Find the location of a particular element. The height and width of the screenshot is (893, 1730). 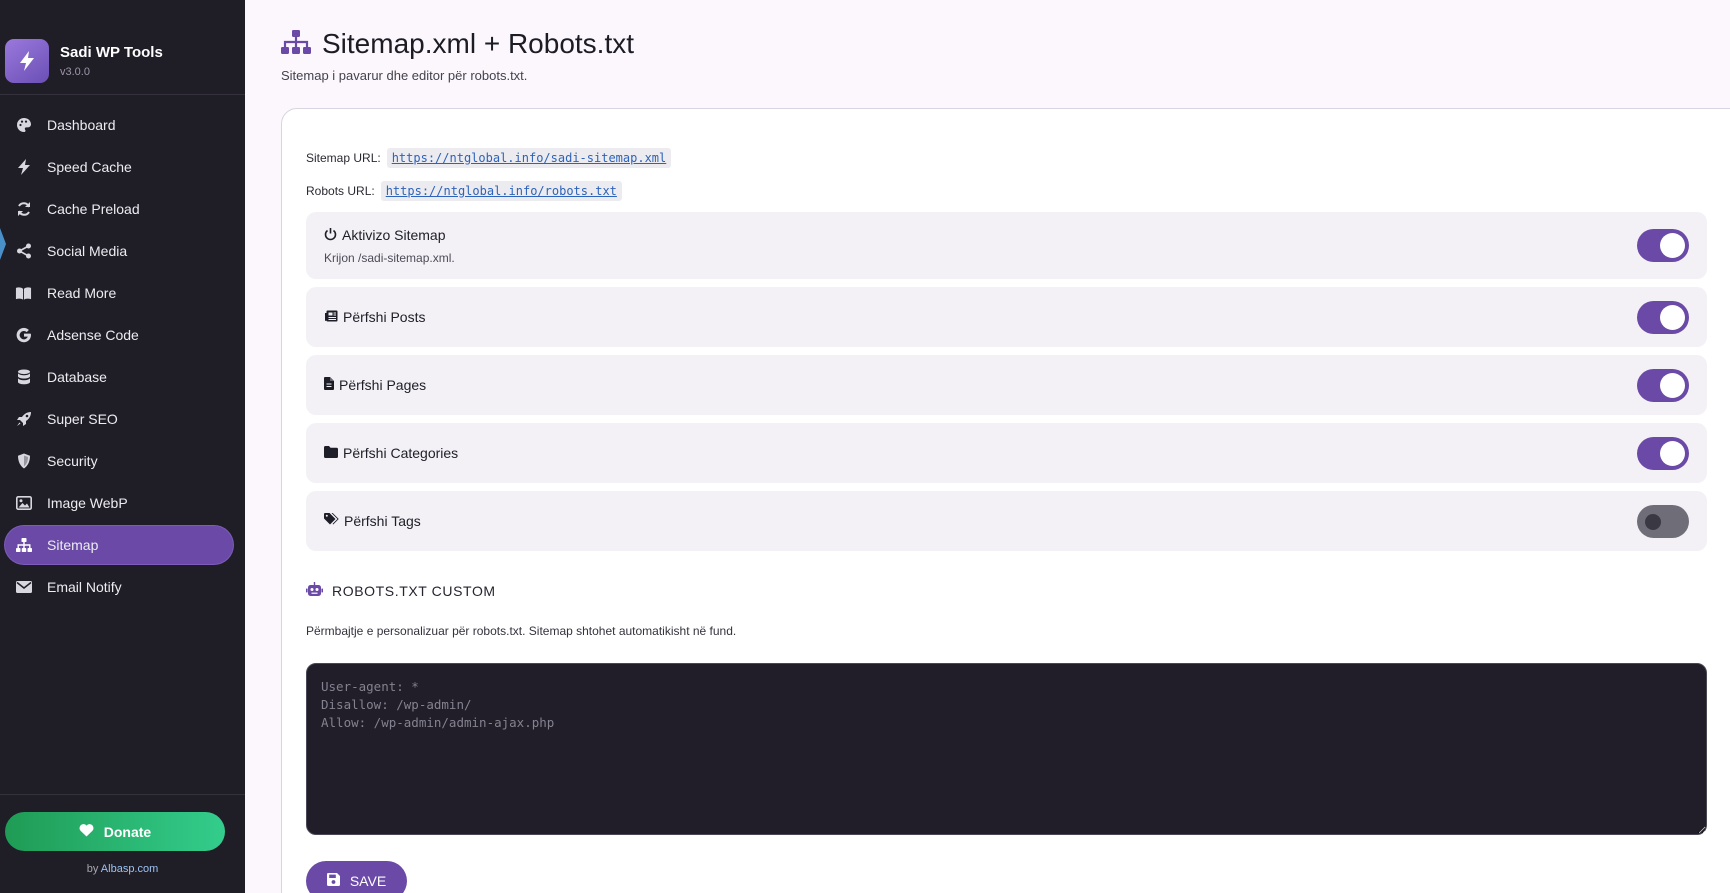

collapse-notch-icon is located at coordinates (3, 244).